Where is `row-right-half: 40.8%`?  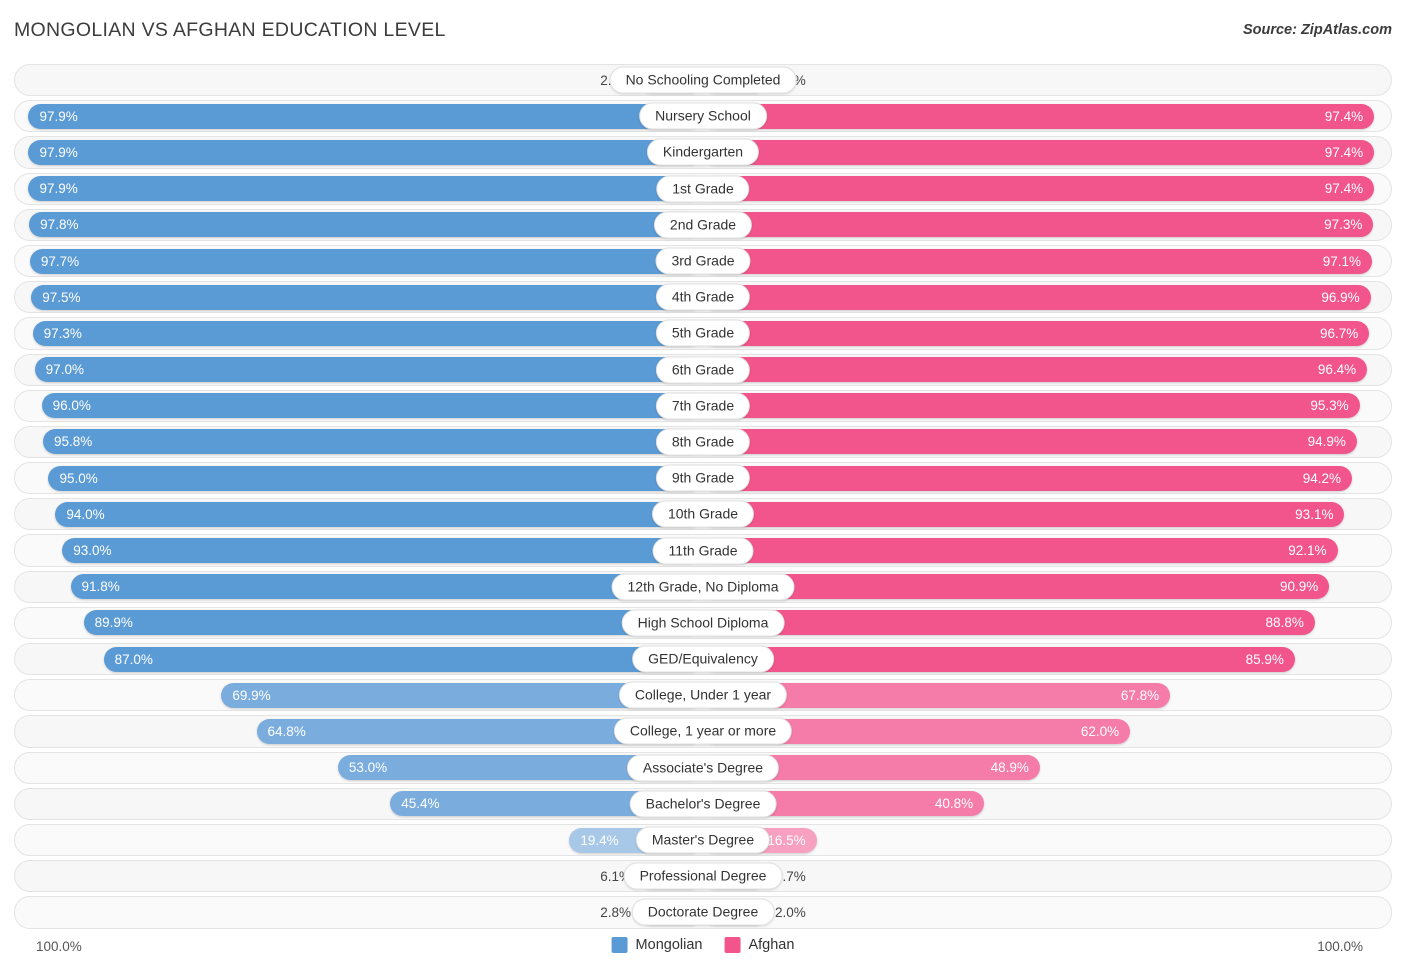 row-right-half: 40.8% is located at coordinates (1047, 804).